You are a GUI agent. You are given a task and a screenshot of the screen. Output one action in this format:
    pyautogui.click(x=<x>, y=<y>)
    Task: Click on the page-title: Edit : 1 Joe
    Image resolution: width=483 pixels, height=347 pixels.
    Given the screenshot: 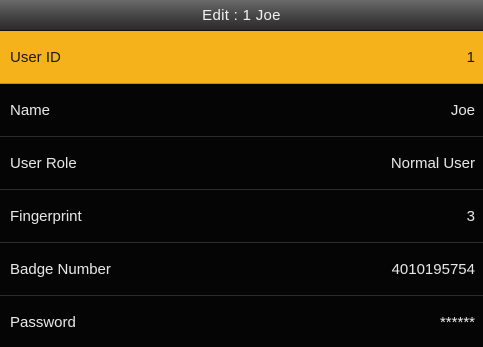 What is the action you would take?
    pyautogui.click(x=241, y=15)
    